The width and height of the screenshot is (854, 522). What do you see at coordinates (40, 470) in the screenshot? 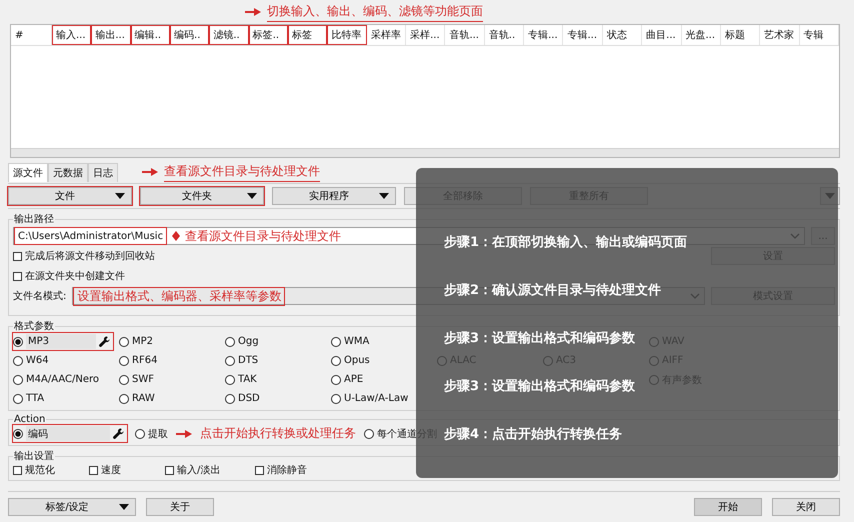
I see `checkbox: 规范化` at bounding box center [40, 470].